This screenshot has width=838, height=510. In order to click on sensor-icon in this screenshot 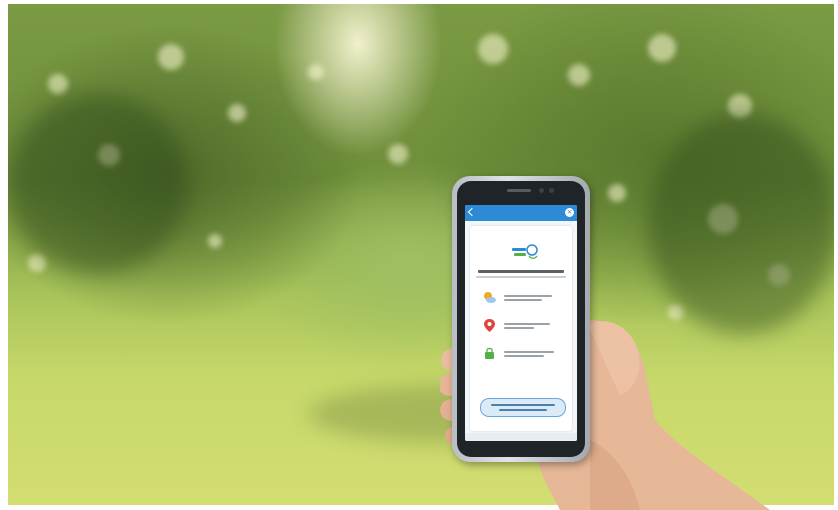, I will do `click(551, 190)`.